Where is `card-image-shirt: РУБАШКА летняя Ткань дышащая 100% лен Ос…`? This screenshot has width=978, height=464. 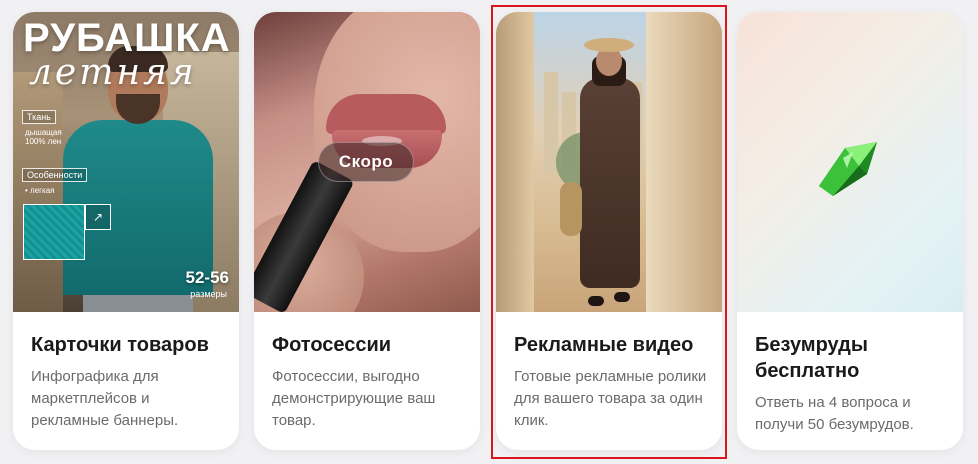 card-image-shirt: РУБАШКА летняя Ткань дышащая 100% лен Ос… is located at coordinates (126, 162).